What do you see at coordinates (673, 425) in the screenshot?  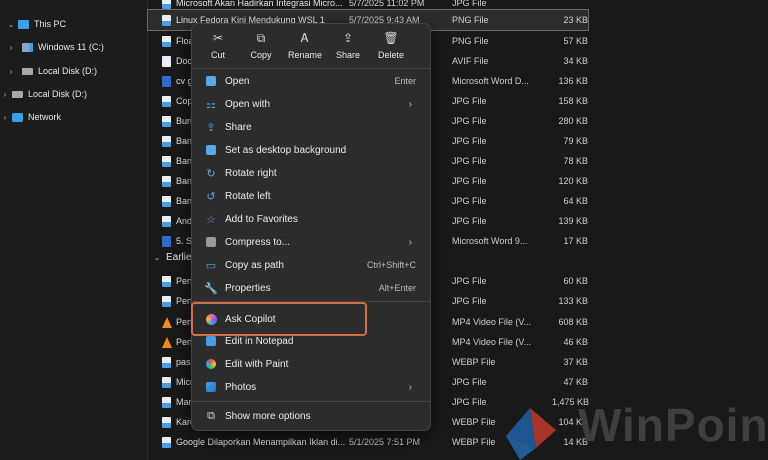 I see `watermark-text: WinPoin` at bounding box center [673, 425].